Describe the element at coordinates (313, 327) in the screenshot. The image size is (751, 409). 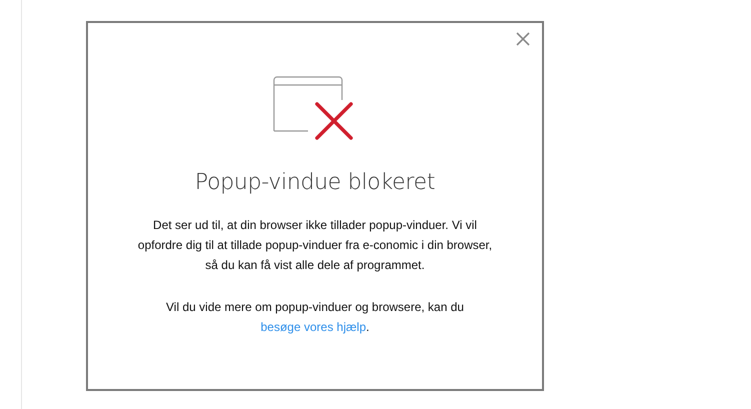
I see `help-link: besøge vores hjælp` at that location.